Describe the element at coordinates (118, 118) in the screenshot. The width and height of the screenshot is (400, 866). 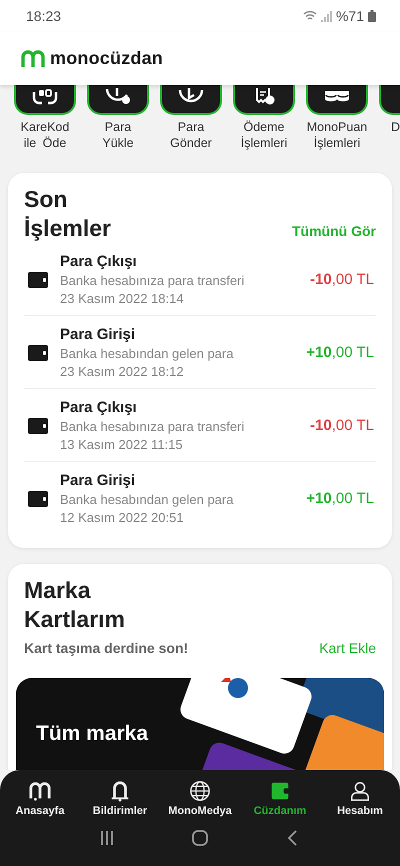
I see `quick-action: Para Yükle` at that location.